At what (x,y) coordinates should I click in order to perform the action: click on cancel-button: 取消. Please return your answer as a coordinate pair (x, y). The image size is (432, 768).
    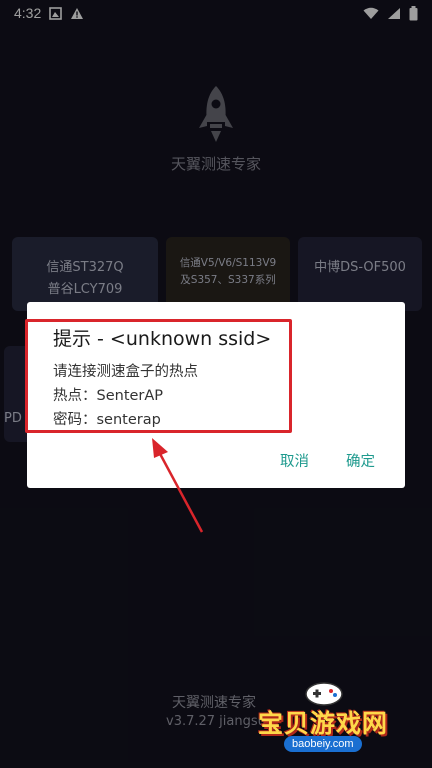
    Looking at the image, I should click on (294, 460).